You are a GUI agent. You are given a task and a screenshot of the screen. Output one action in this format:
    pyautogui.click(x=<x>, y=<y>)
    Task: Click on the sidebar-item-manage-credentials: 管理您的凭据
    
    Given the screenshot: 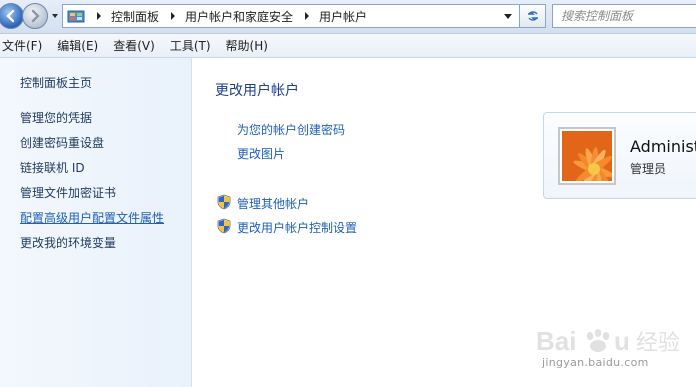 What is the action you would take?
    pyautogui.click(x=56, y=117)
    